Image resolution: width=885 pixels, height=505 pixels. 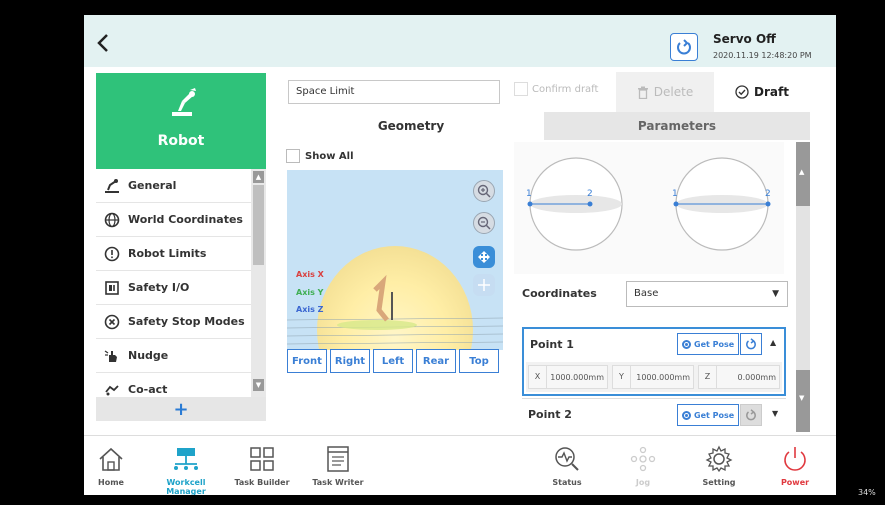 What do you see at coordinates (115, 469) in the screenshot?
I see `nav-home: Home` at bounding box center [115, 469].